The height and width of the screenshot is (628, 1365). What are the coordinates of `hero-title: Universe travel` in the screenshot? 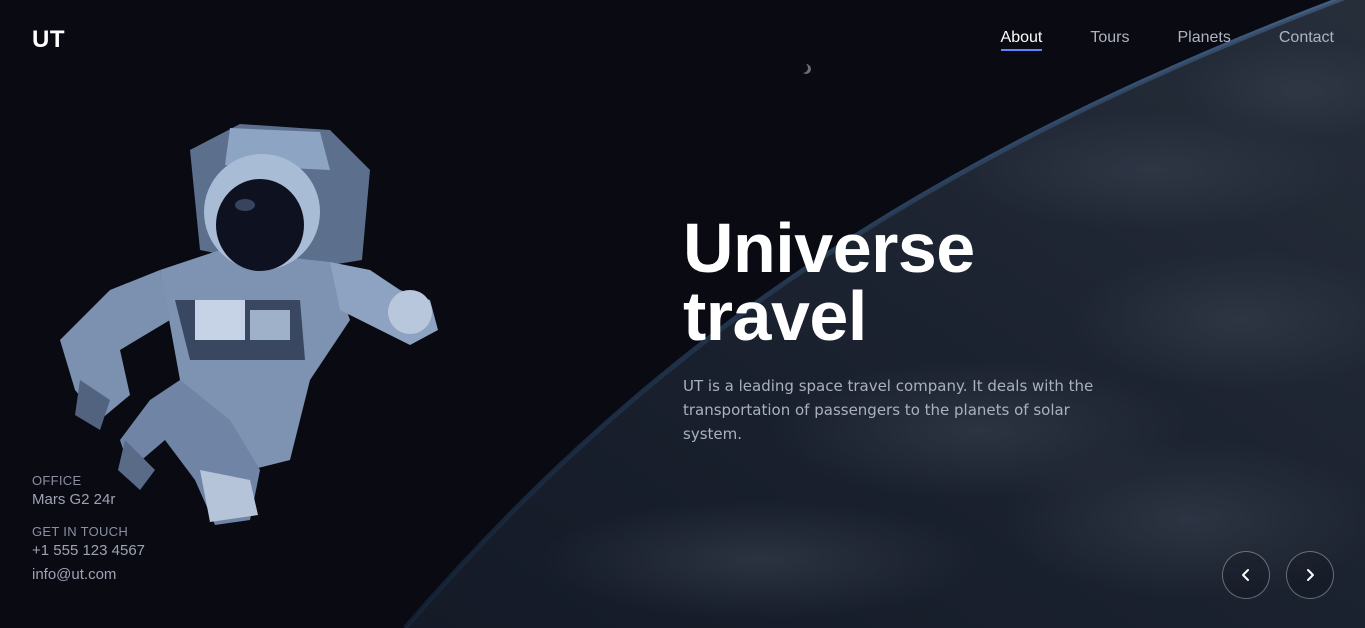 It's located at (918, 282).